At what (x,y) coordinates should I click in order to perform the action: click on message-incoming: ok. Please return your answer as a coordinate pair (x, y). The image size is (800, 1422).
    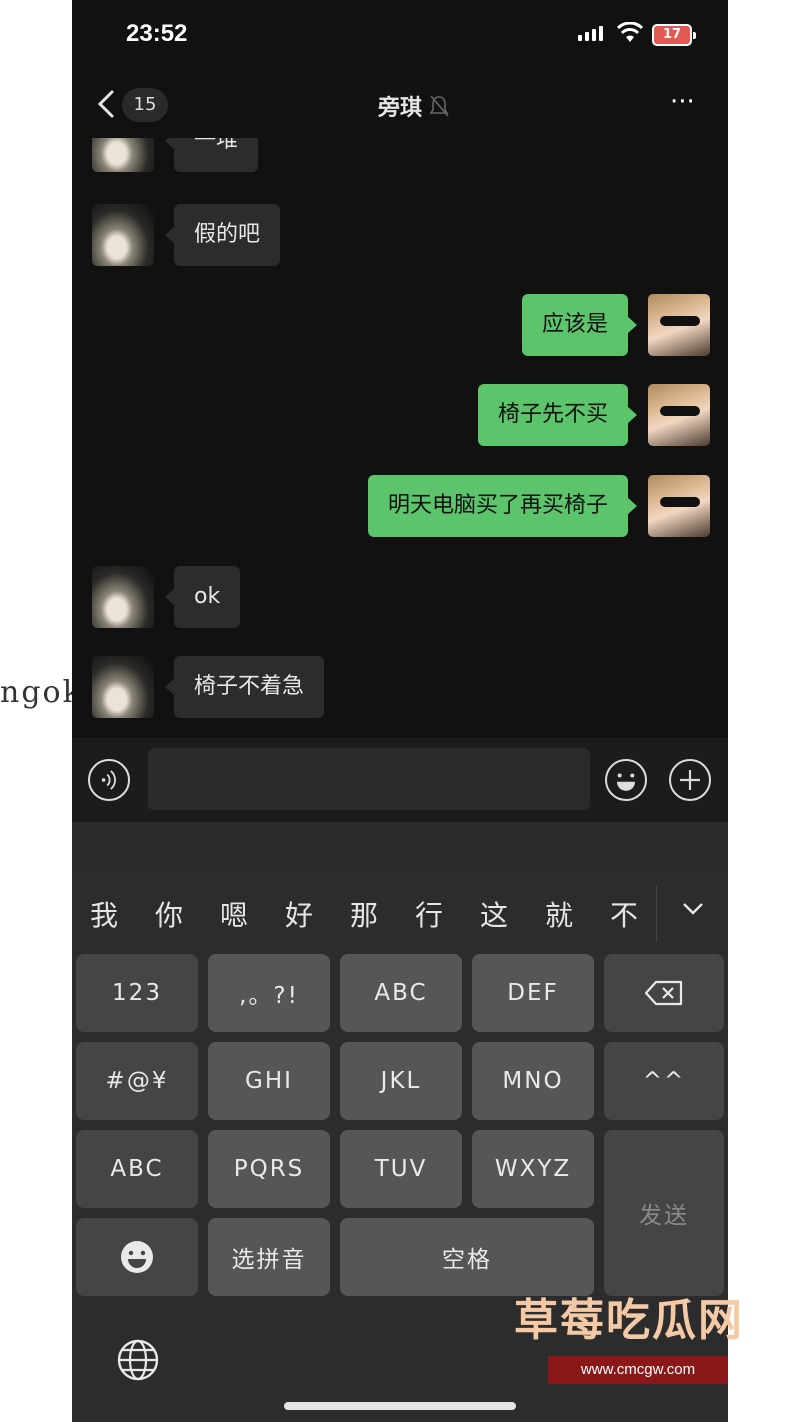
    Looking at the image, I should click on (166, 597).